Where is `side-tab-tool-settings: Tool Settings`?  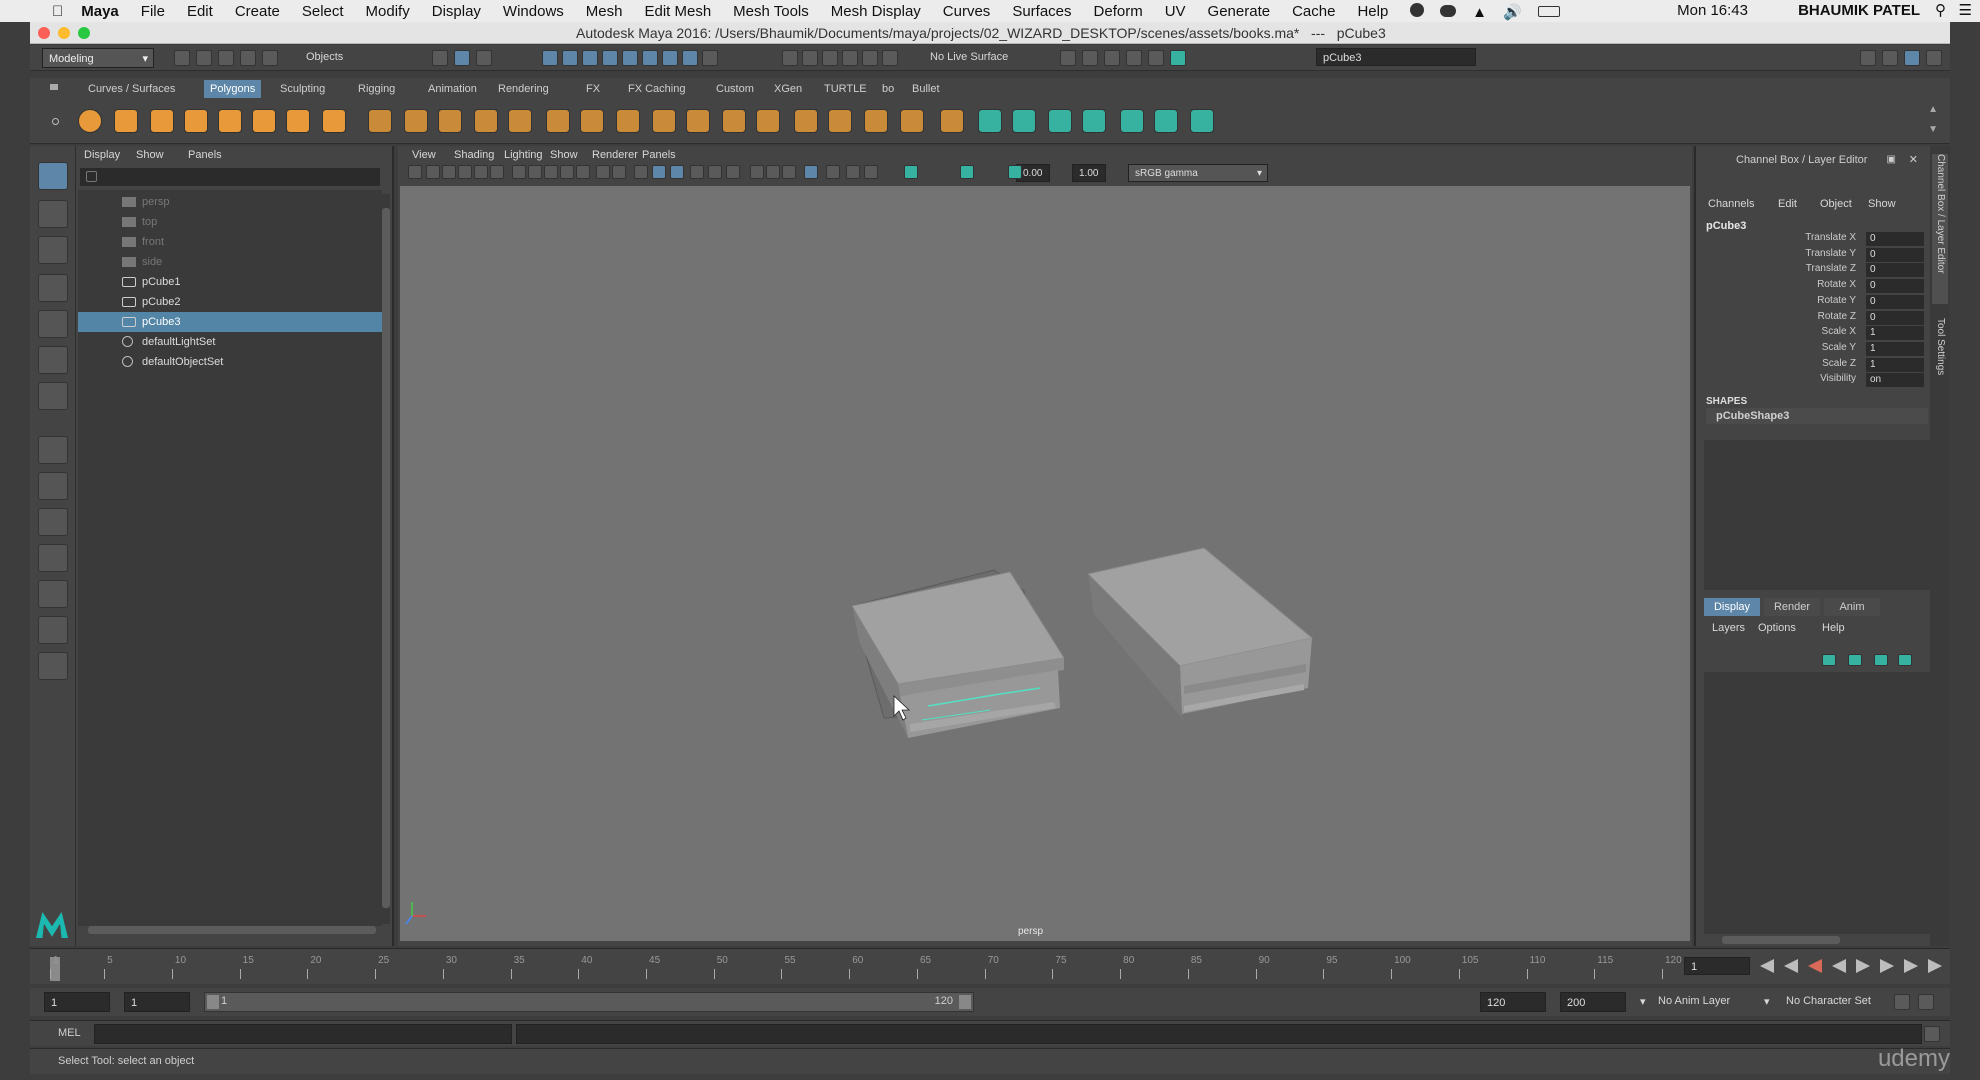 side-tab-tool-settings: Tool Settings is located at coordinates (1940, 358).